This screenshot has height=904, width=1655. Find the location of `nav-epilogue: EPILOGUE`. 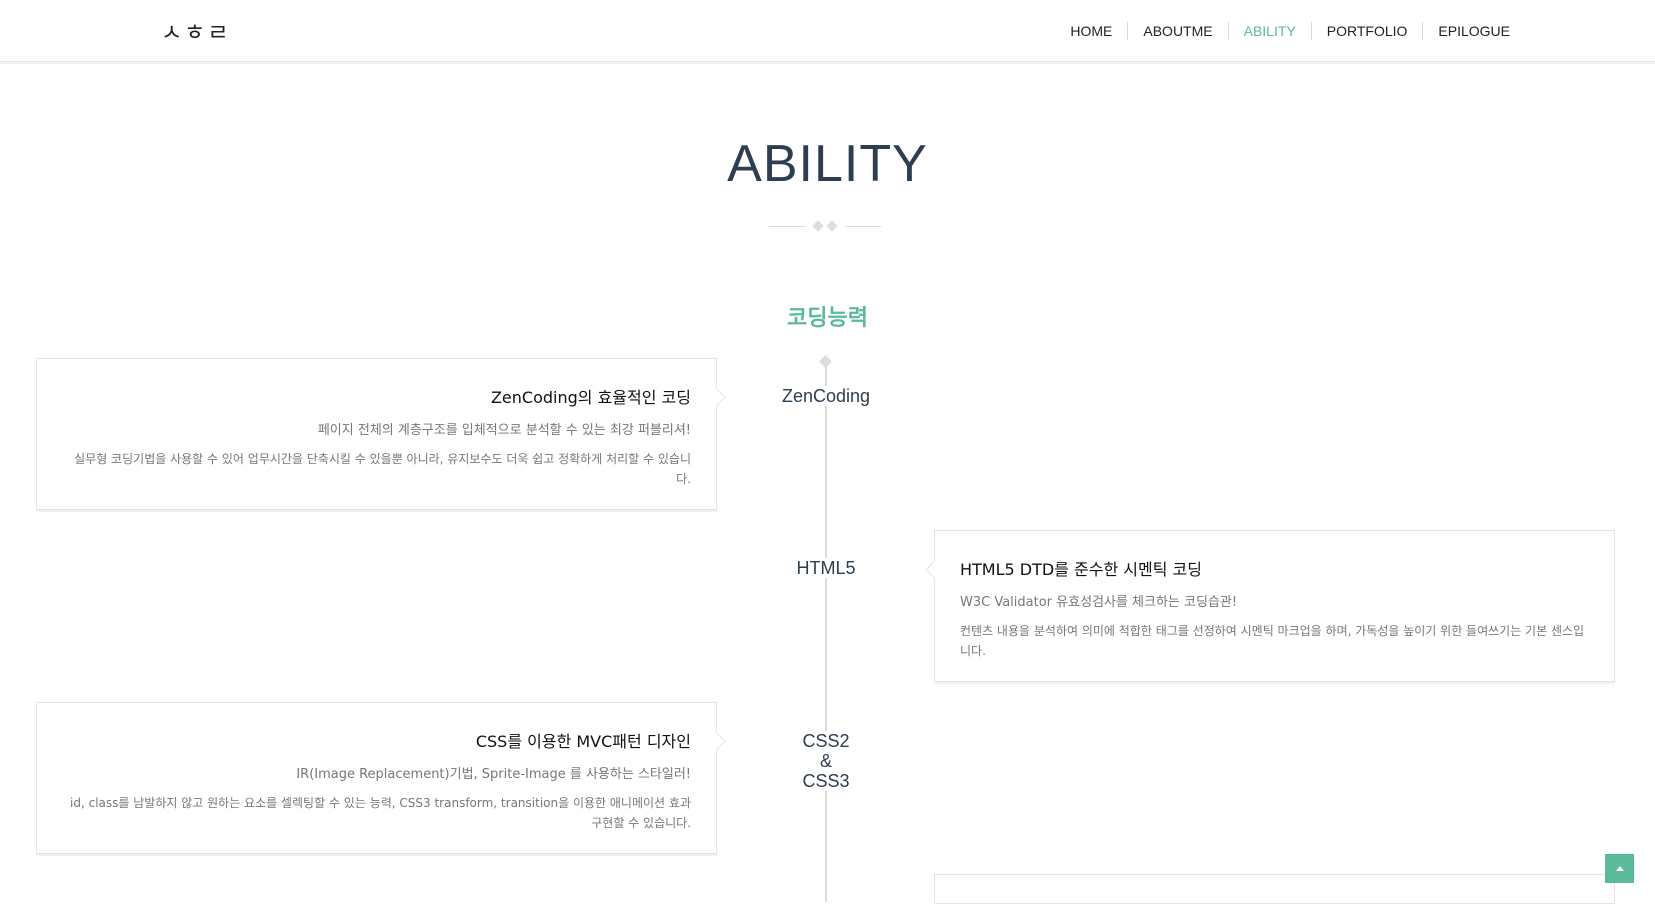

nav-epilogue: EPILOGUE is located at coordinates (1473, 31).